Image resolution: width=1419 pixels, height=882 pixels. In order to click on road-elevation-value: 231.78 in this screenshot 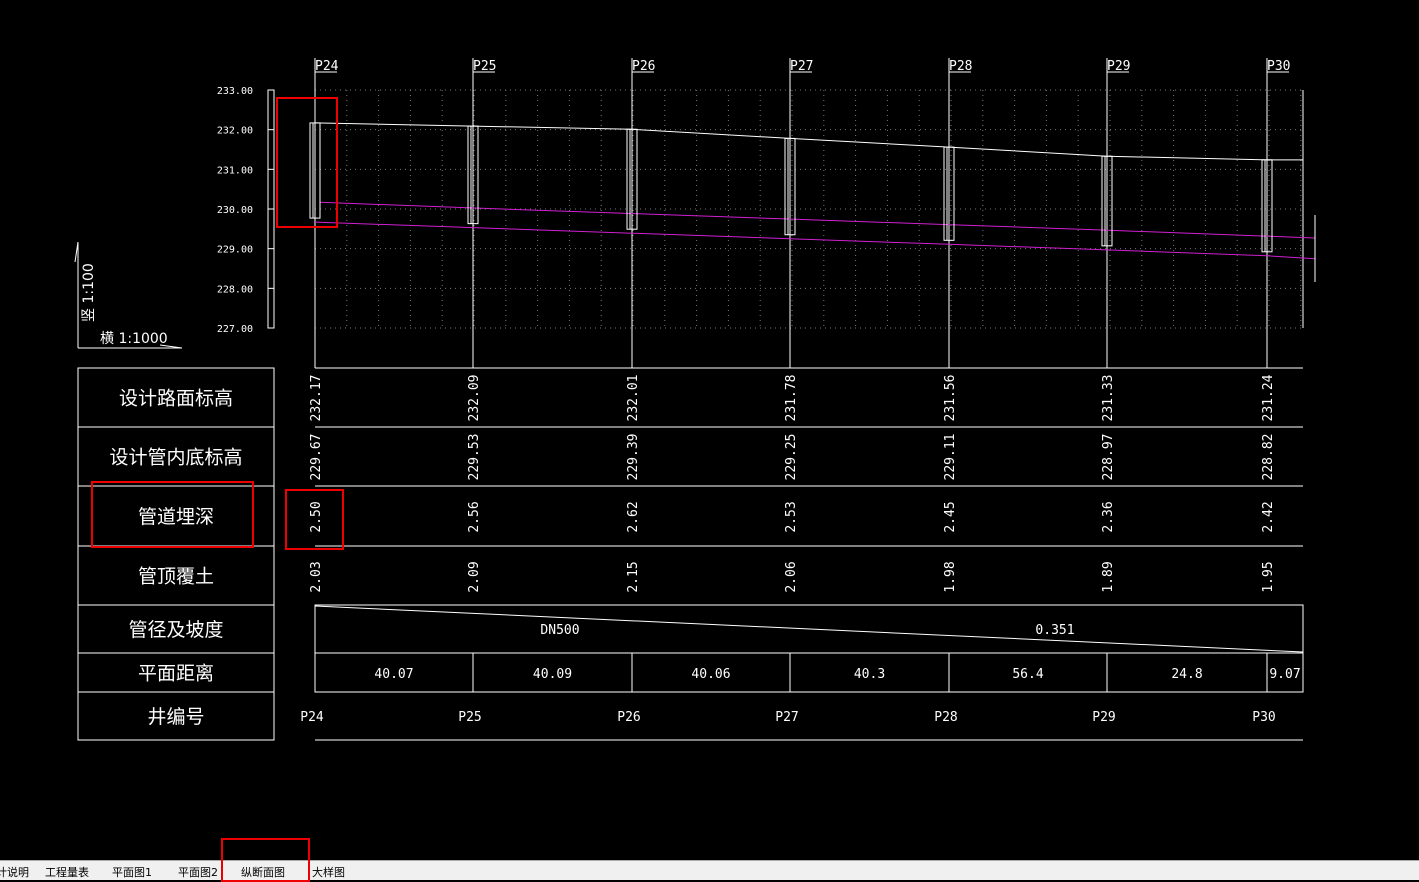, I will do `click(791, 398)`.